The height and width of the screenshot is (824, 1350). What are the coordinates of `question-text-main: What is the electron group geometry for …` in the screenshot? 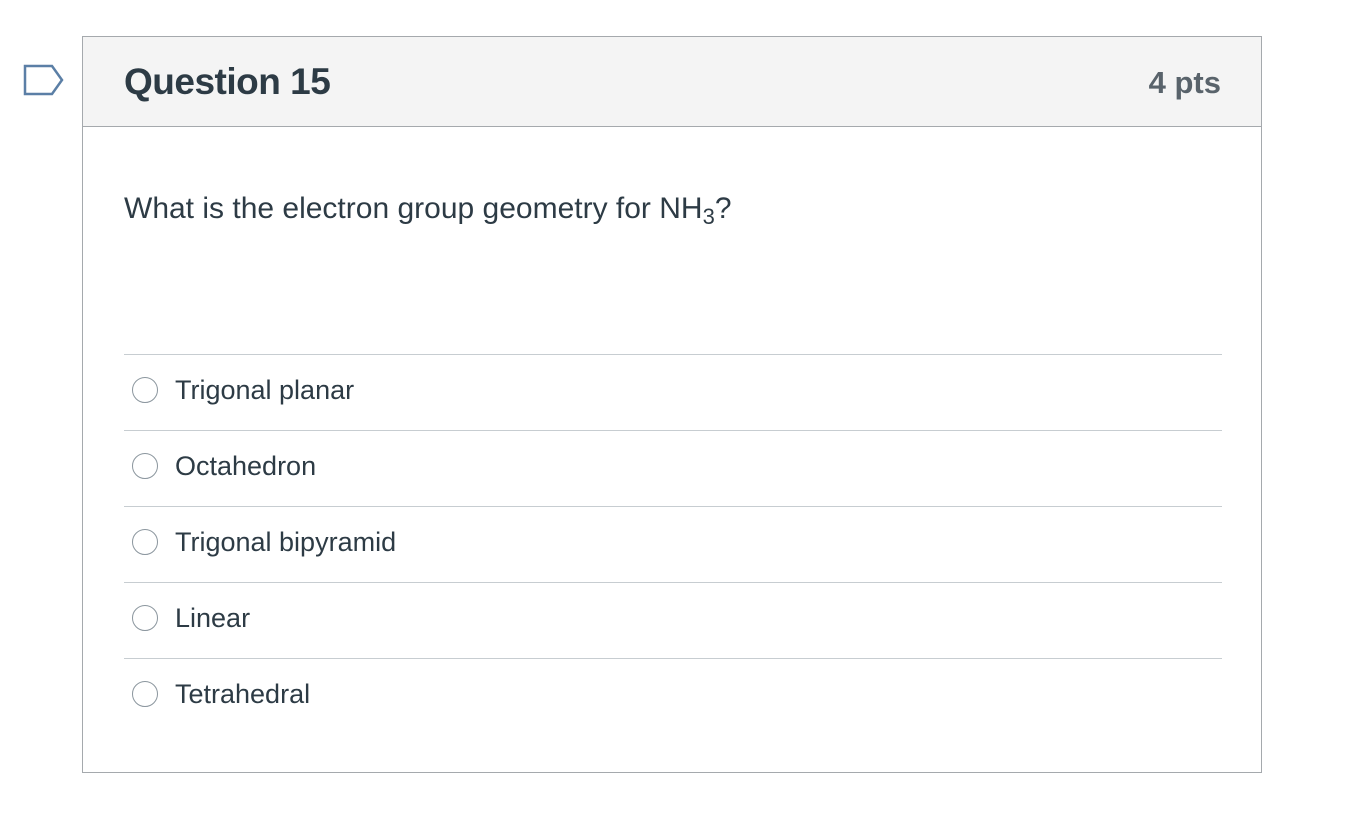 It's located at (413, 208).